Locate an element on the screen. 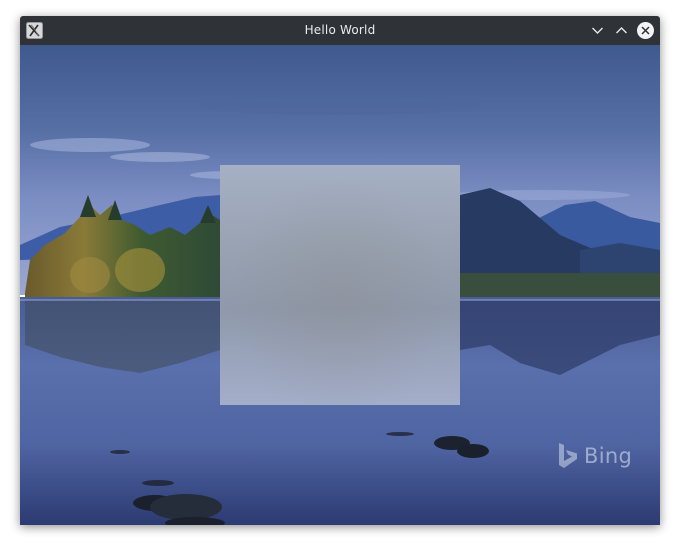 The width and height of the screenshot is (680, 549). title-bar: Hello World is located at coordinates (340, 30).